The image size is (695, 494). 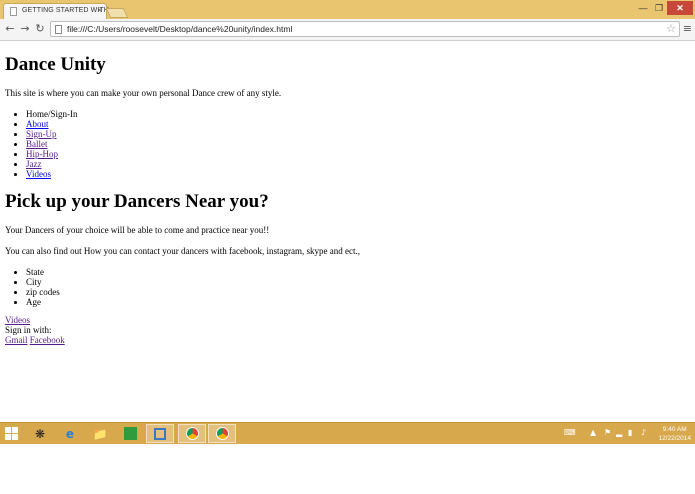 I want to click on sign-in-label: Sign in with:, so click(x=28, y=330).